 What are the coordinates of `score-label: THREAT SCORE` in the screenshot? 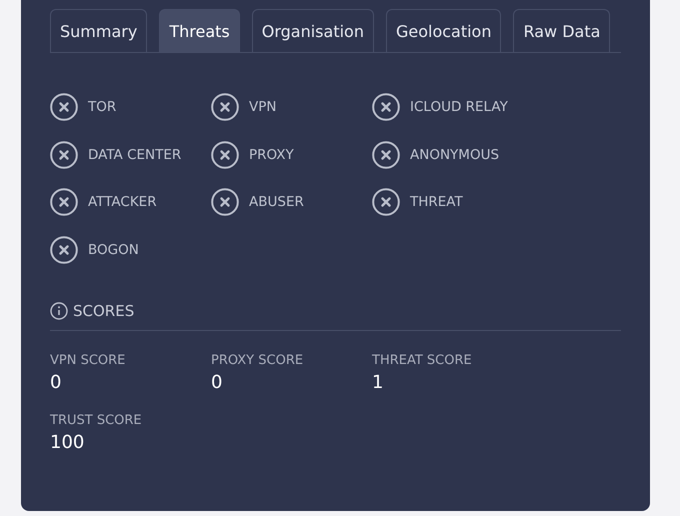 It's located at (422, 360).